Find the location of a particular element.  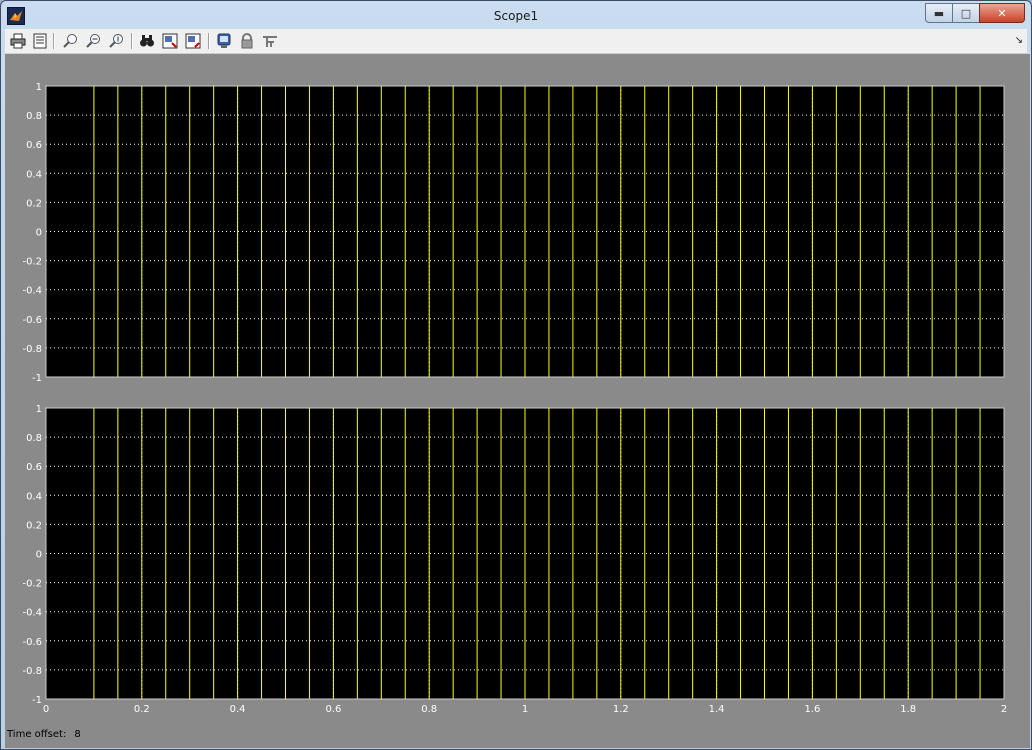

close-icon: ✕ is located at coordinates (1002, 13).